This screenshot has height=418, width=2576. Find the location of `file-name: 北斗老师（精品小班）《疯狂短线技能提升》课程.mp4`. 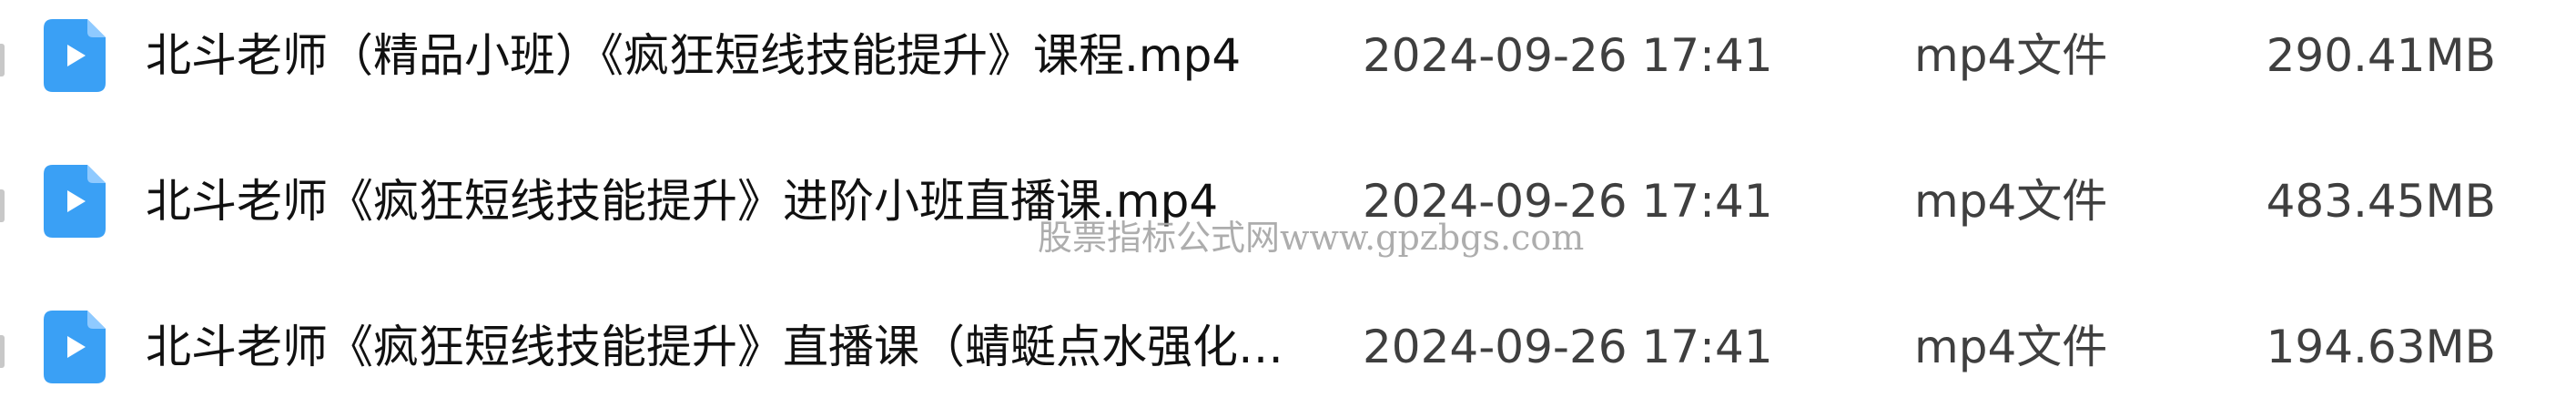

file-name: 北斗老师（精品小班）《疯狂短线技能提升》课程.mp4 is located at coordinates (719, 55).